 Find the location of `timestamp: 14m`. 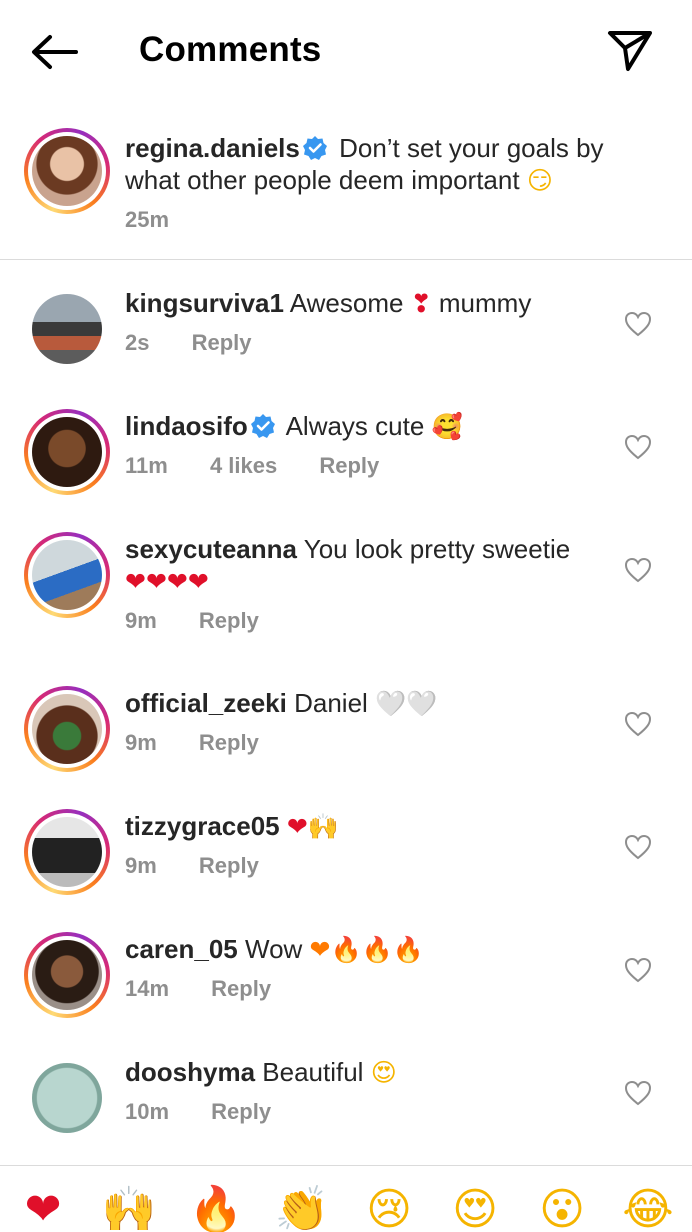

timestamp: 14m is located at coordinates (147, 988).